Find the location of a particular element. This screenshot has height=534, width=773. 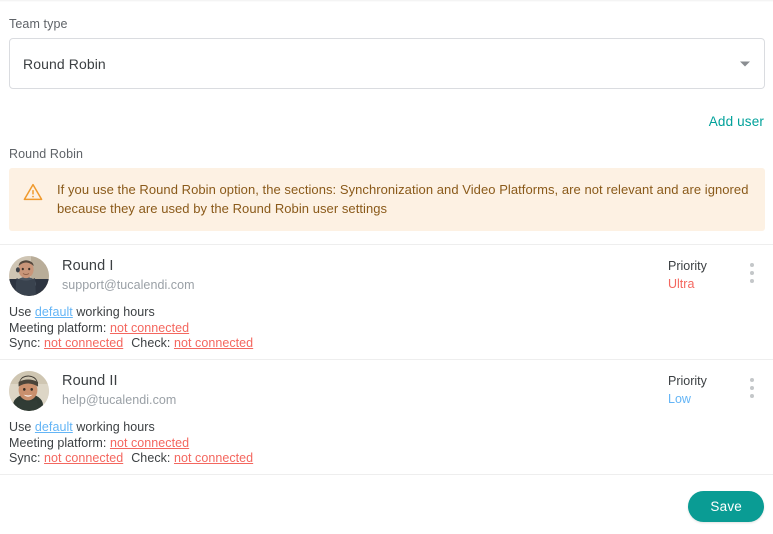

user-header: Round II help@tucalendi.com Priority Low is located at coordinates (386, 391).